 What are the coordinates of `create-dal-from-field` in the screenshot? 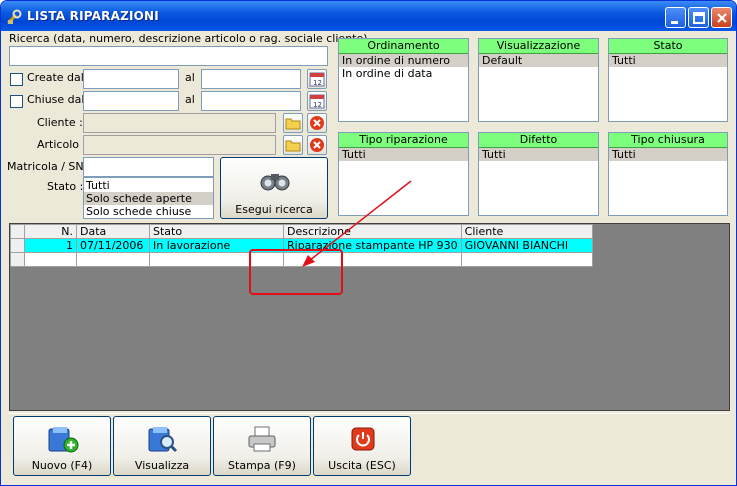 It's located at (131, 79).